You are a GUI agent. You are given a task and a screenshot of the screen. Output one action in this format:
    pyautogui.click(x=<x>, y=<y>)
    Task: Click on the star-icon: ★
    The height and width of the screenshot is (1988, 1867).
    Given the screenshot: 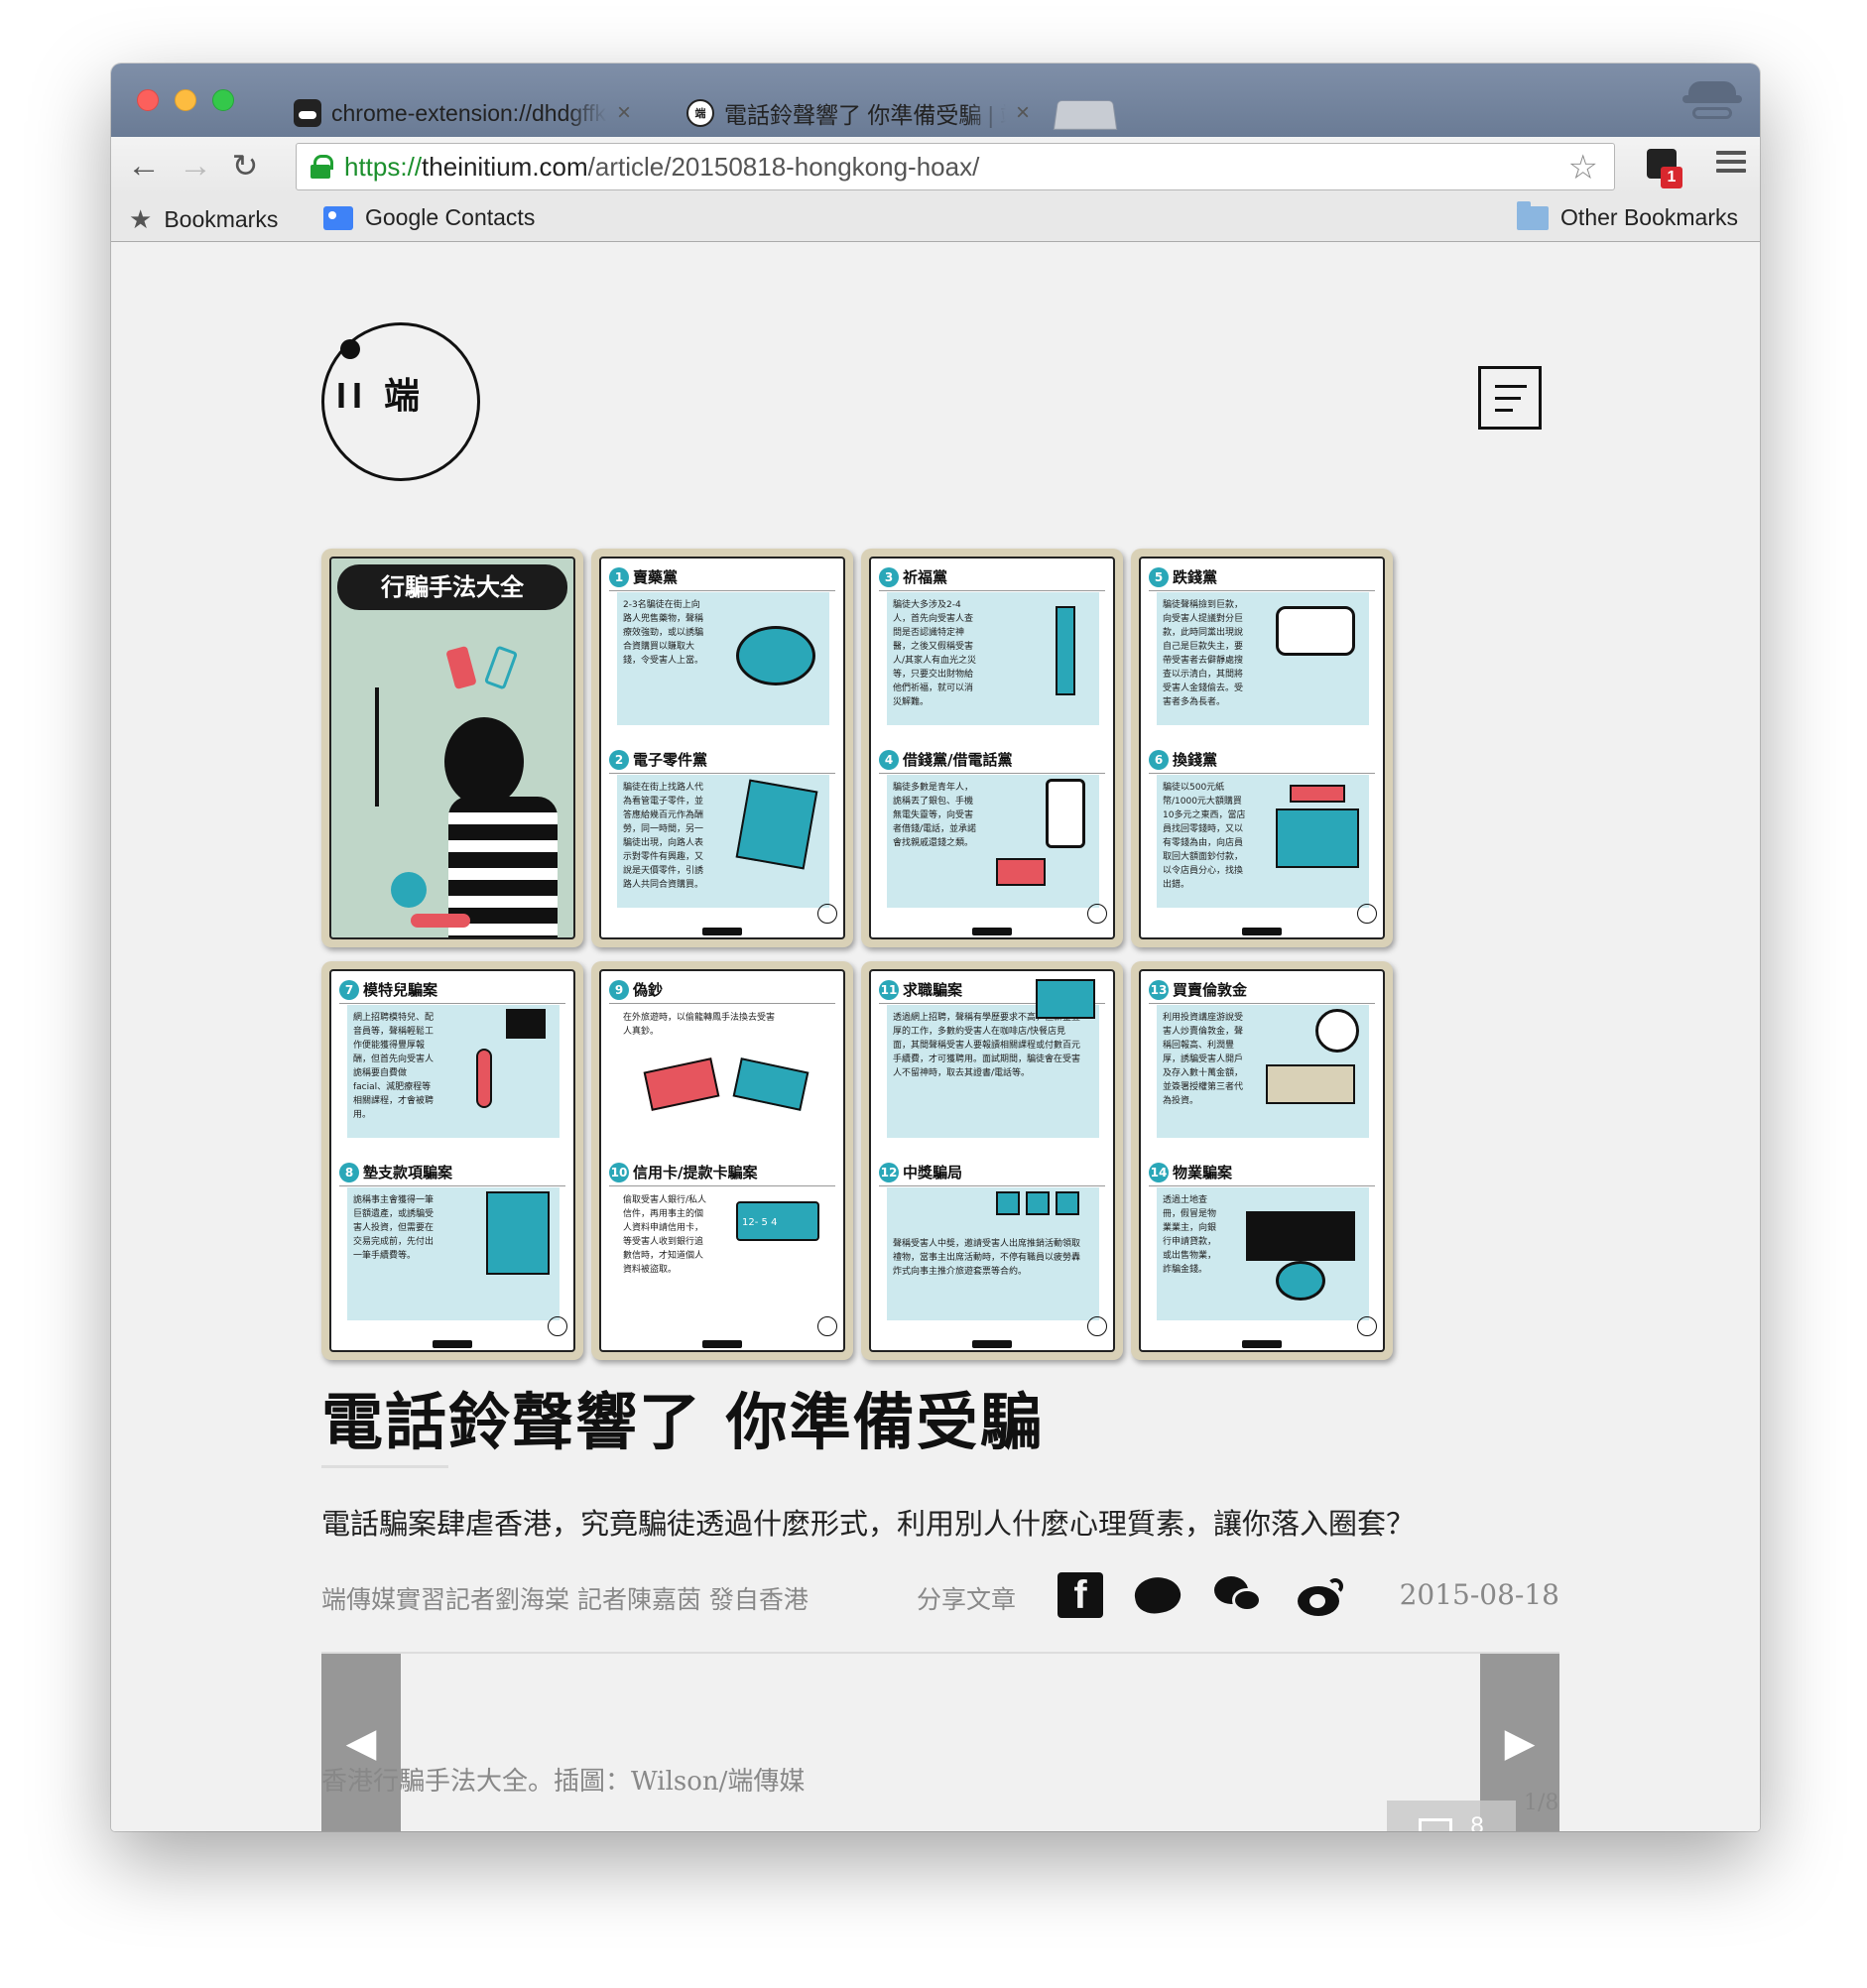 What is the action you would take?
    pyautogui.click(x=141, y=219)
    